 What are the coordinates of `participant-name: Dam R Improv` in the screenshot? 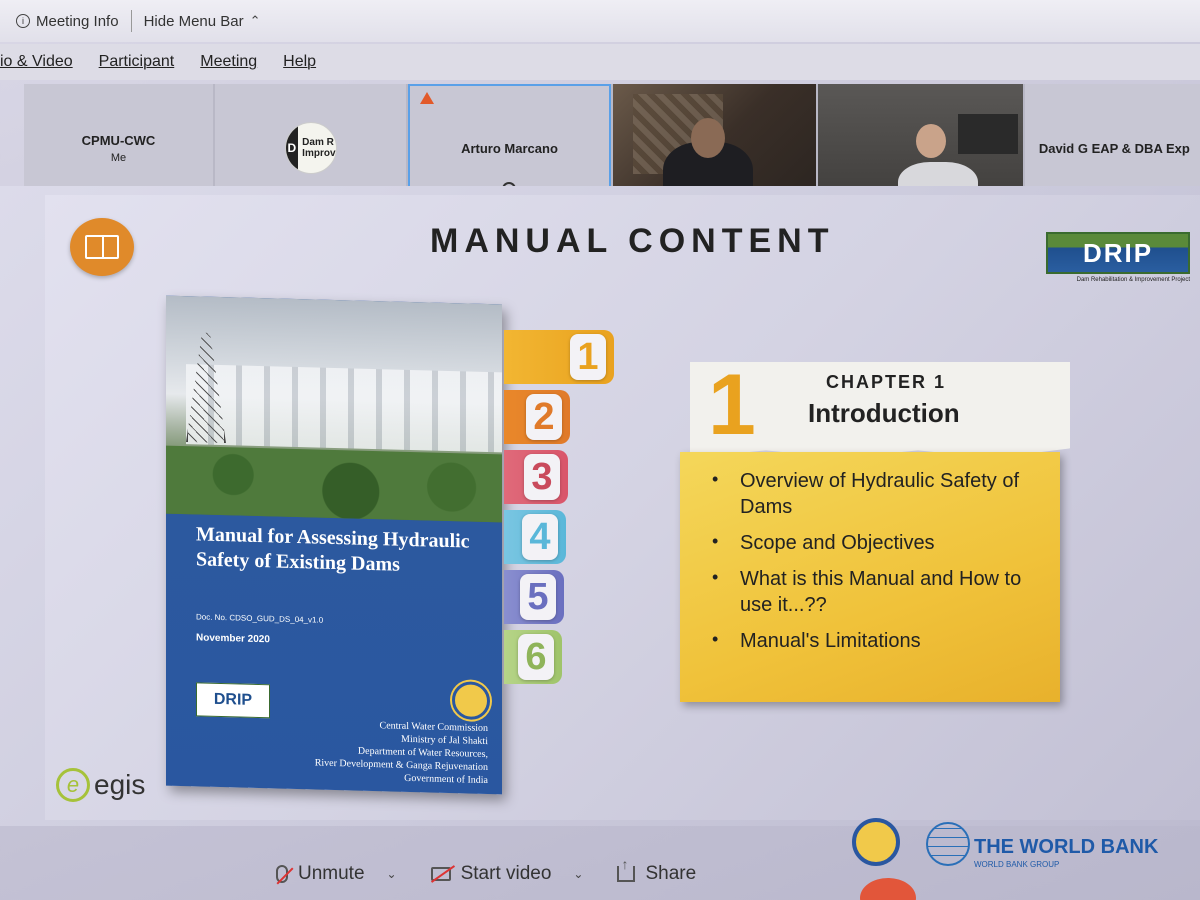 It's located at (319, 148).